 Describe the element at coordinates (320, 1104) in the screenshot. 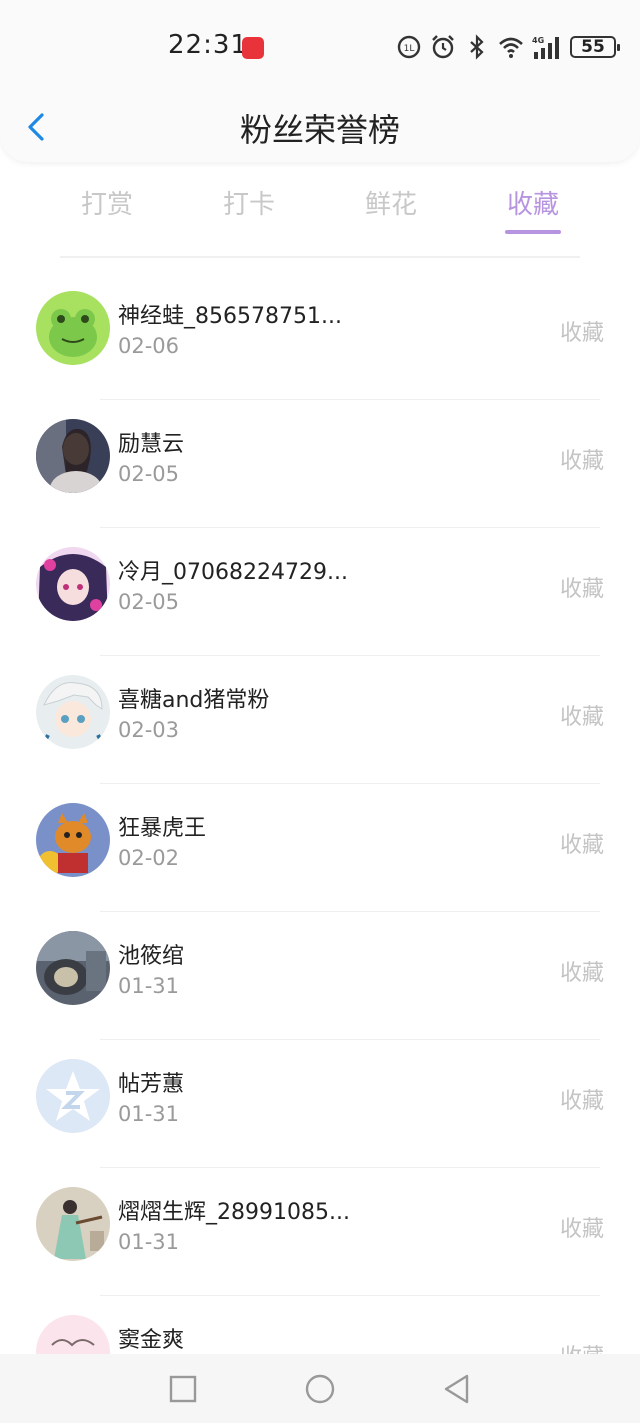

I see `list-item: 帖芳蕙 01-31 收藏` at that location.